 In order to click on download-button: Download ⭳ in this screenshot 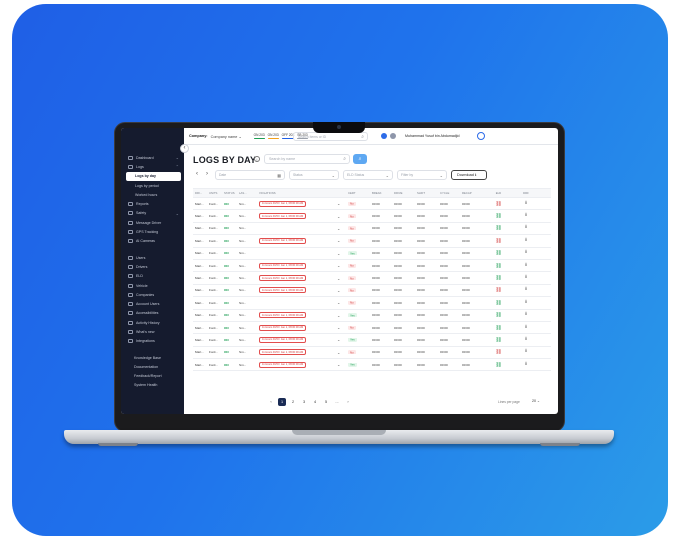, I will do `click(469, 175)`.